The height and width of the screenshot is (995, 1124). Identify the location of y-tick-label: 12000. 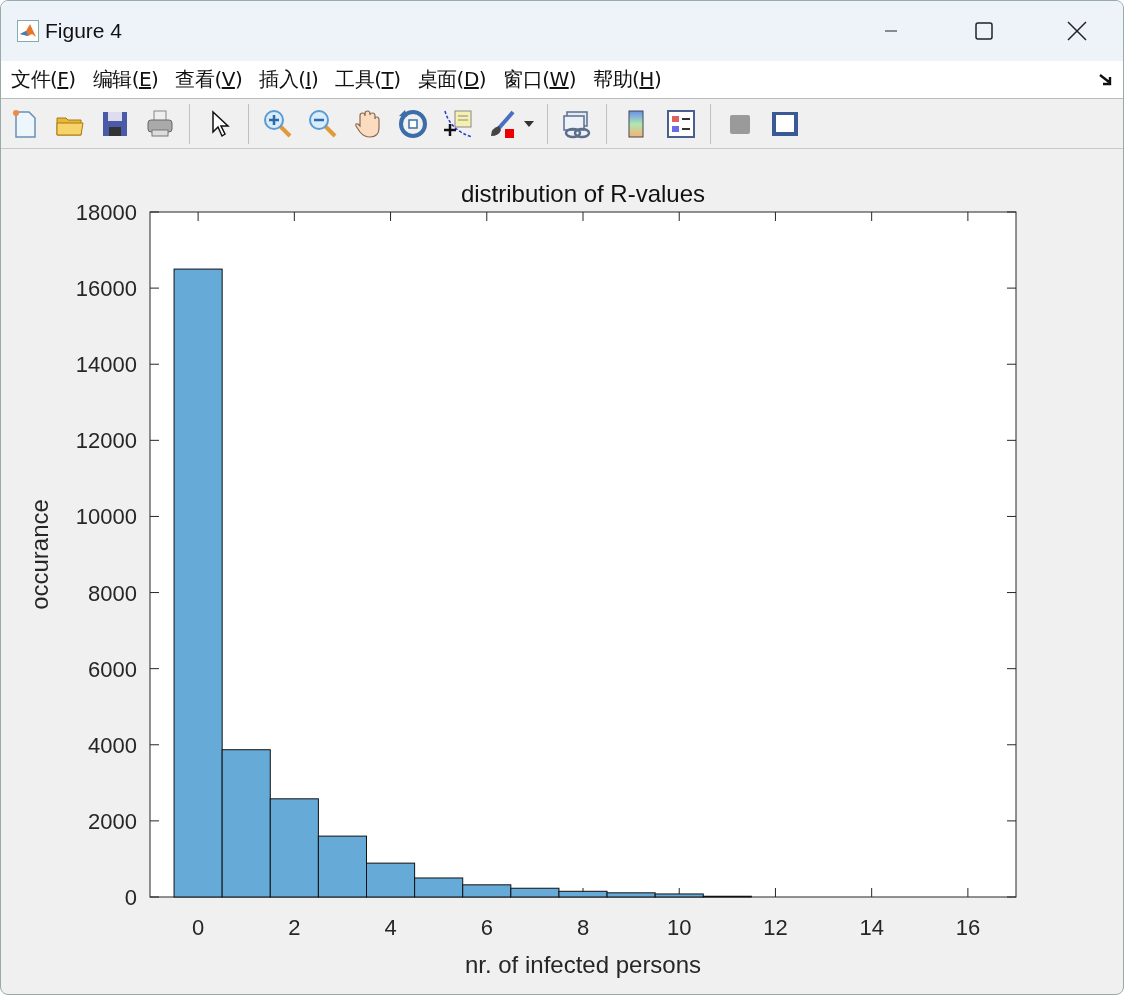
(106, 441).